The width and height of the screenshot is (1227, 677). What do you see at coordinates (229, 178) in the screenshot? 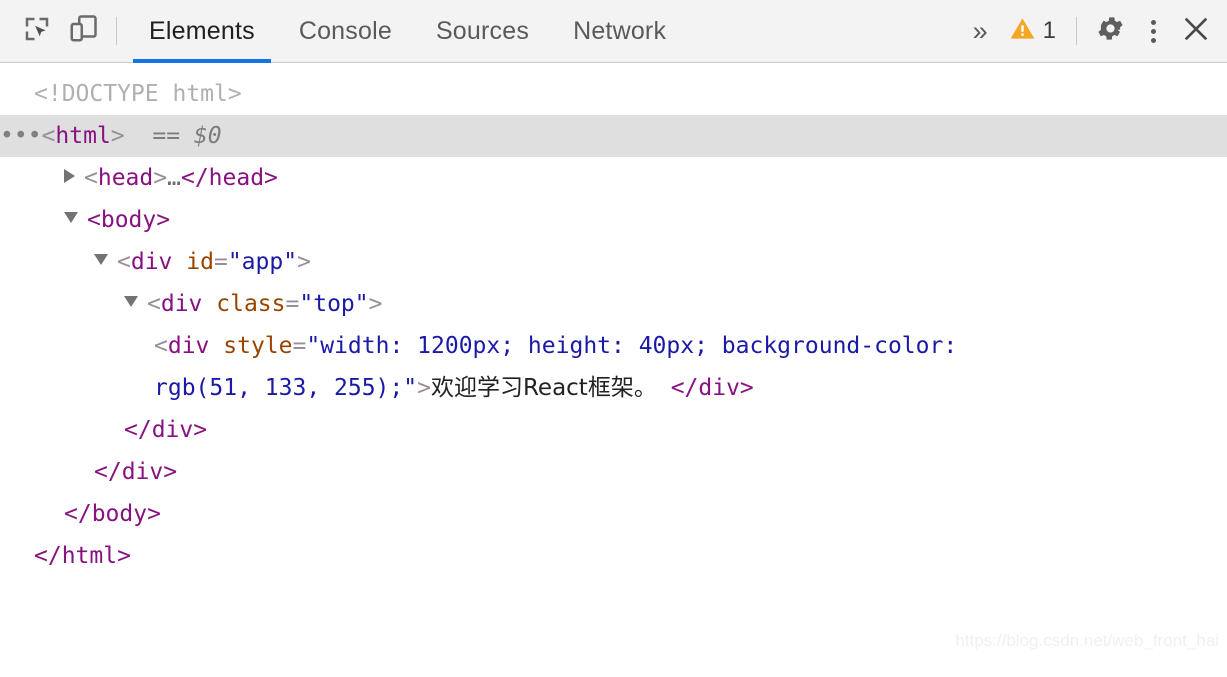
I see `closing-tag-head: </head>` at bounding box center [229, 178].